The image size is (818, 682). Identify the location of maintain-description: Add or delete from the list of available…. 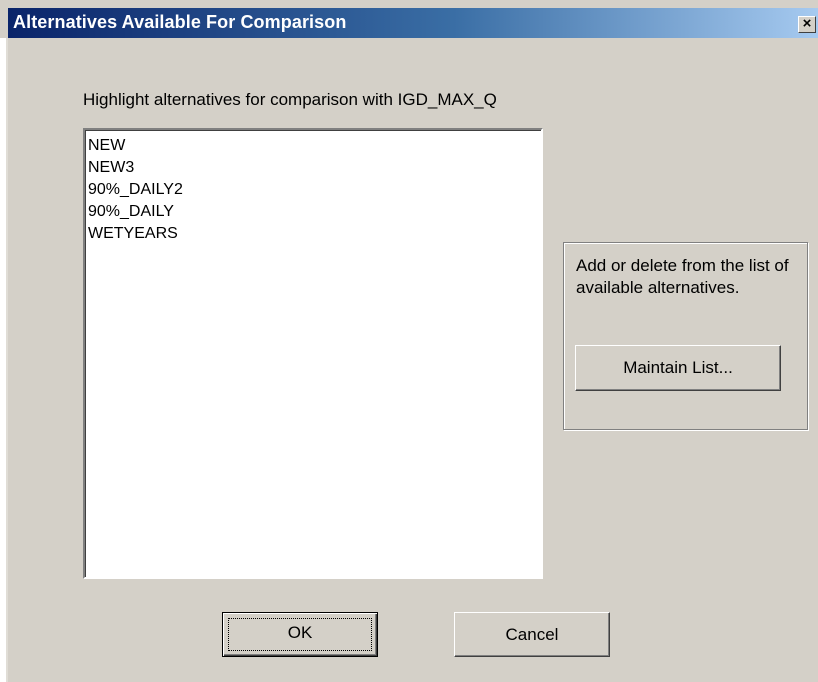
(682, 276).